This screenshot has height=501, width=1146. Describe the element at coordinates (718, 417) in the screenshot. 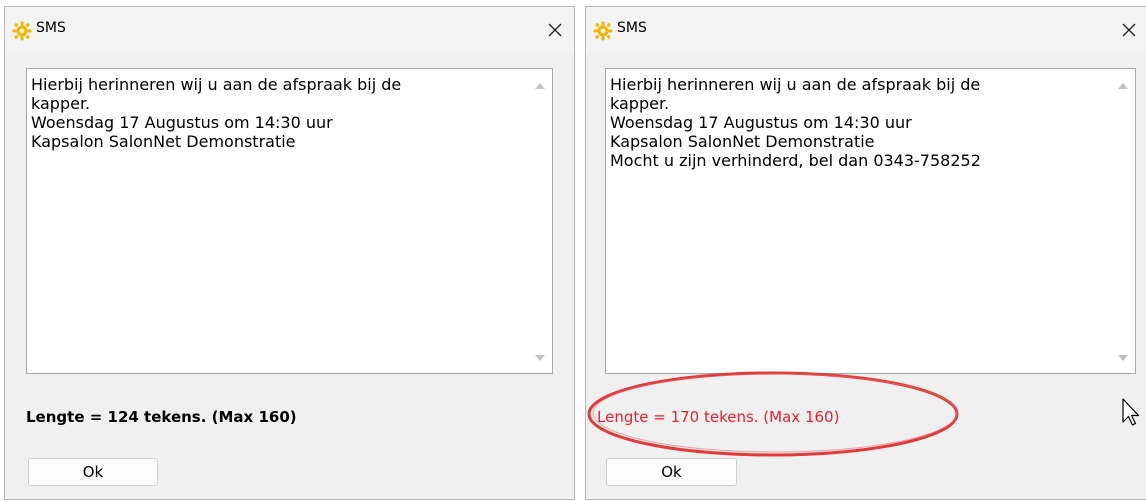

I see `length-counter-label-error: Lengte = 170 tekens. (Max 160)` at that location.